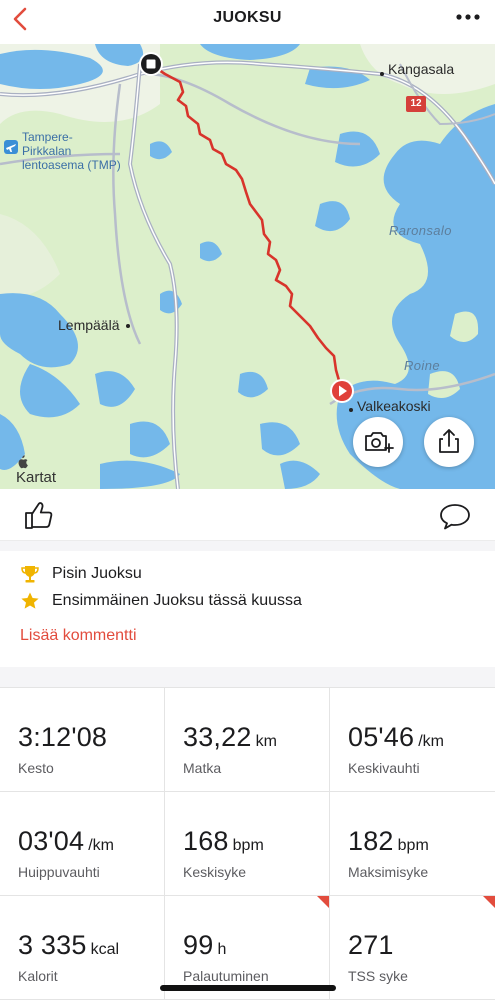  What do you see at coordinates (30, 574) in the screenshot?
I see `trophy-icon` at bounding box center [30, 574].